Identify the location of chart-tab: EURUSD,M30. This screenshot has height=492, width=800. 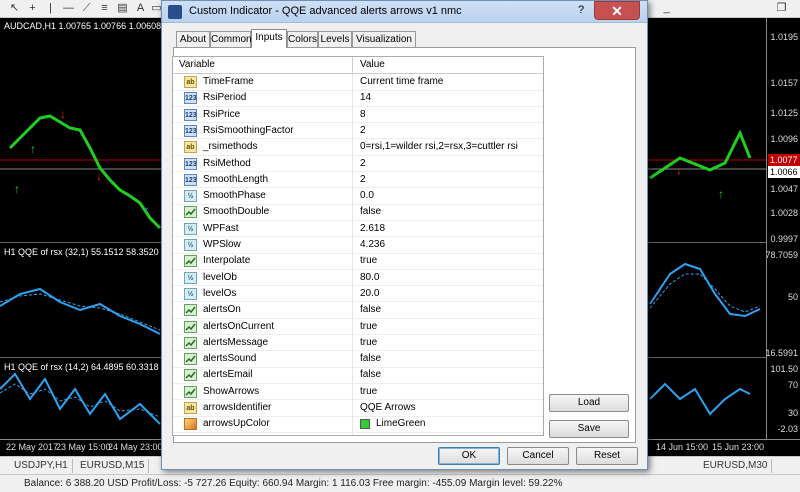
(736, 466).